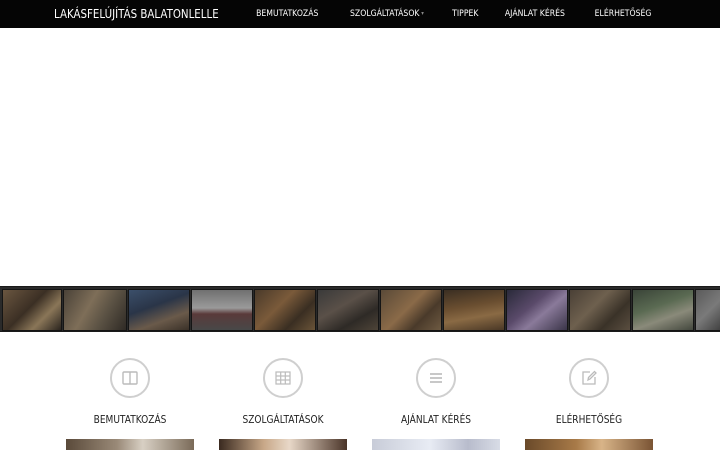 The width and height of the screenshot is (720, 450). I want to click on feature-title: BEMUTATKOZÁS, so click(130, 420).